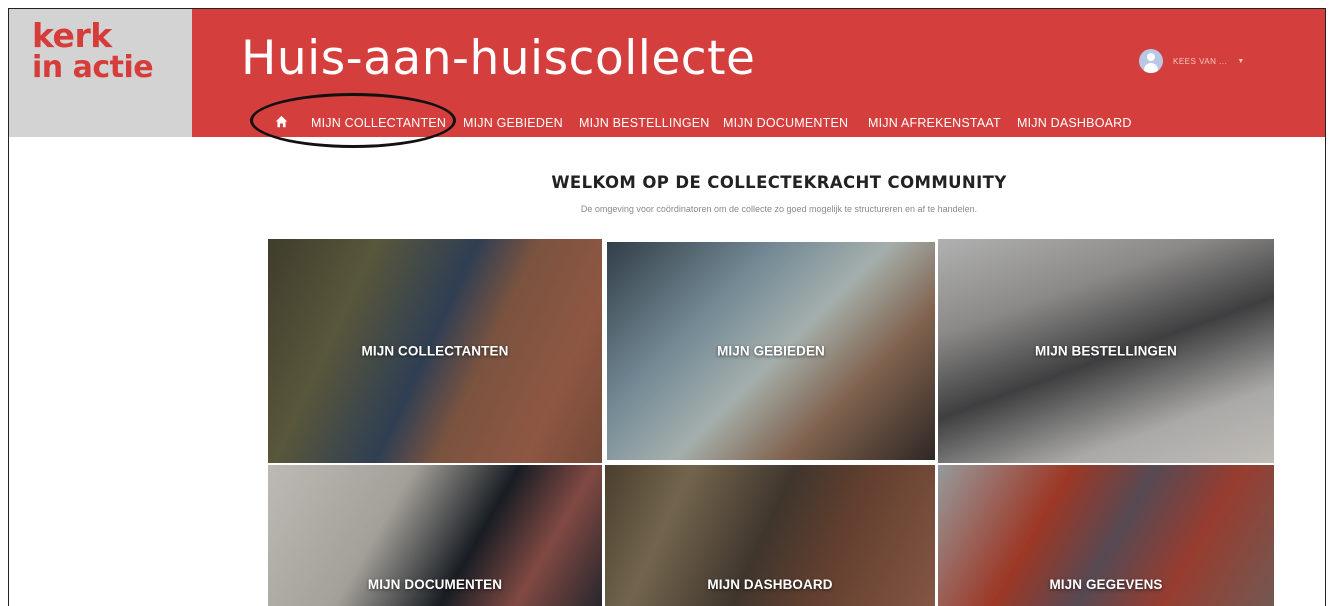  What do you see at coordinates (770, 584) in the screenshot?
I see `tile-label: MIJN DASHBOARD` at bounding box center [770, 584].